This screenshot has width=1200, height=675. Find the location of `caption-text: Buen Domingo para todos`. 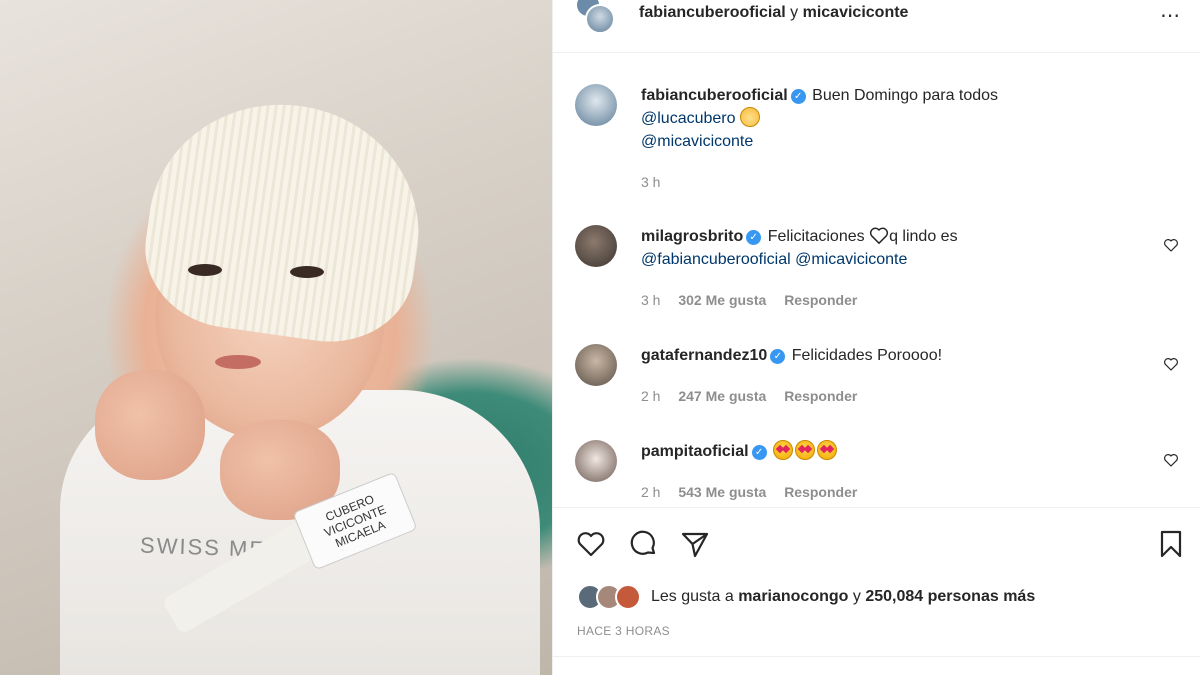

caption-text: Buen Domingo para todos is located at coordinates (905, 95).